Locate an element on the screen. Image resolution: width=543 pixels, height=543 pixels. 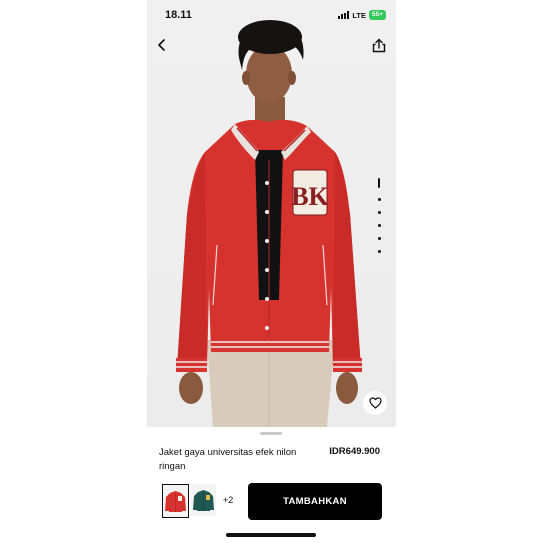
add-to-cart-button: TAMBAHKAN is located at coordinates (315, 501).